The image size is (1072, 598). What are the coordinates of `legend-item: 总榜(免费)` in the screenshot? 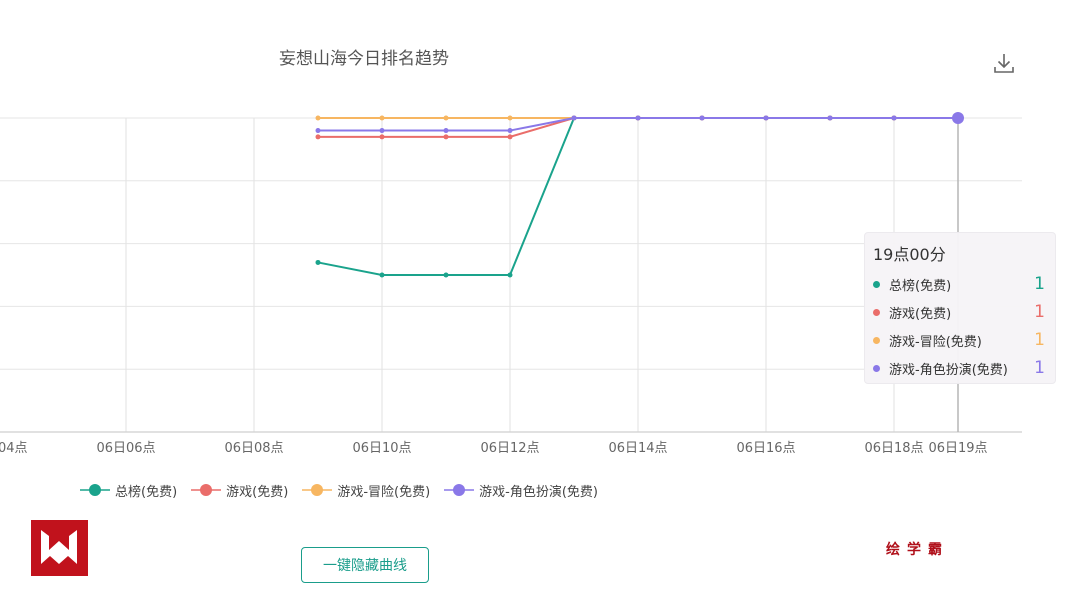 It's located at (128, 490).